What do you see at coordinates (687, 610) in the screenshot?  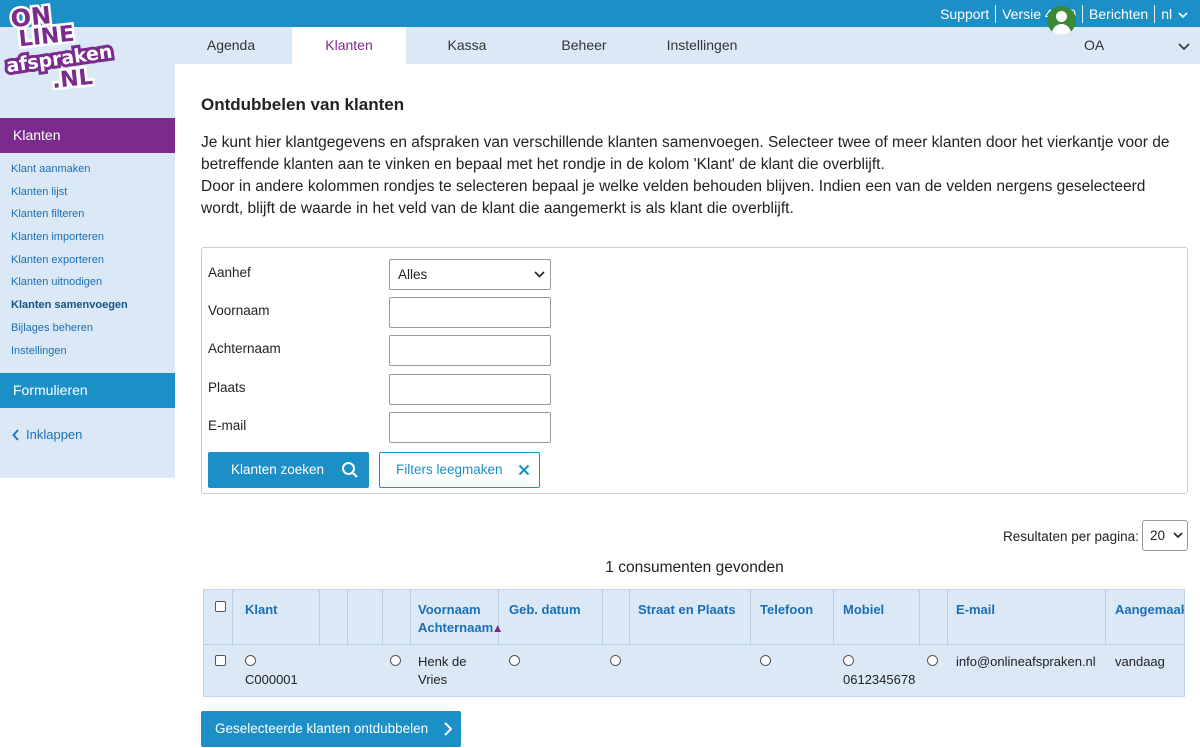 I see `header-straat-plaats: Straat en Plaats` at bounding box center [687, 610].